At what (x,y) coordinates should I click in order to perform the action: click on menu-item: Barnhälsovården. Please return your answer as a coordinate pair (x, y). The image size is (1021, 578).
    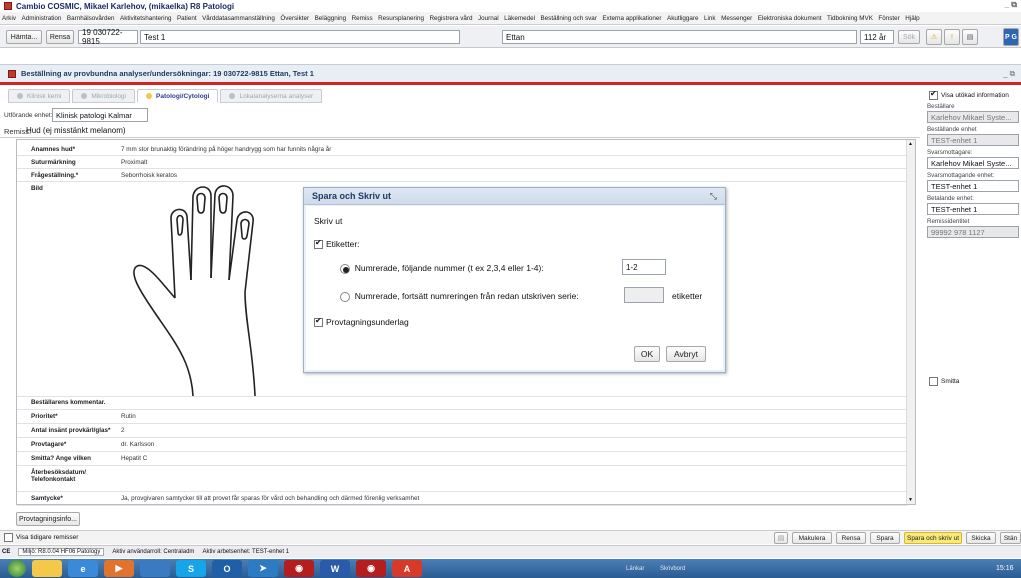
    Looking at the image, I should click on (91, 18).